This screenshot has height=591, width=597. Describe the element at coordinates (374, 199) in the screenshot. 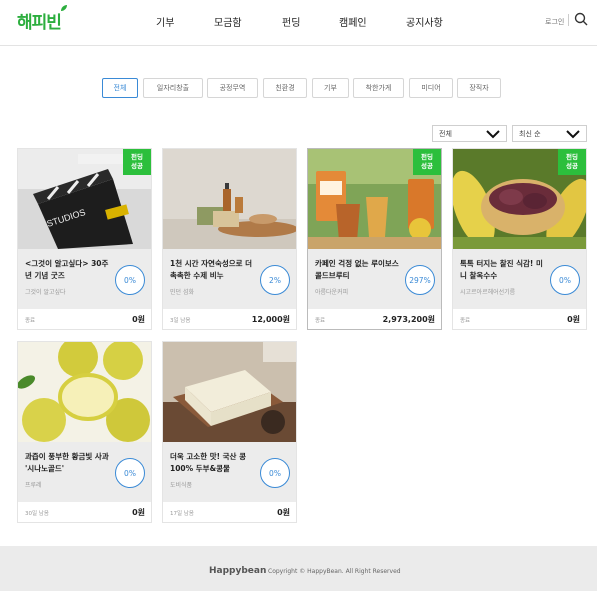

I see `card-image-rooibos-tea: 펀딩 성공` at that location.